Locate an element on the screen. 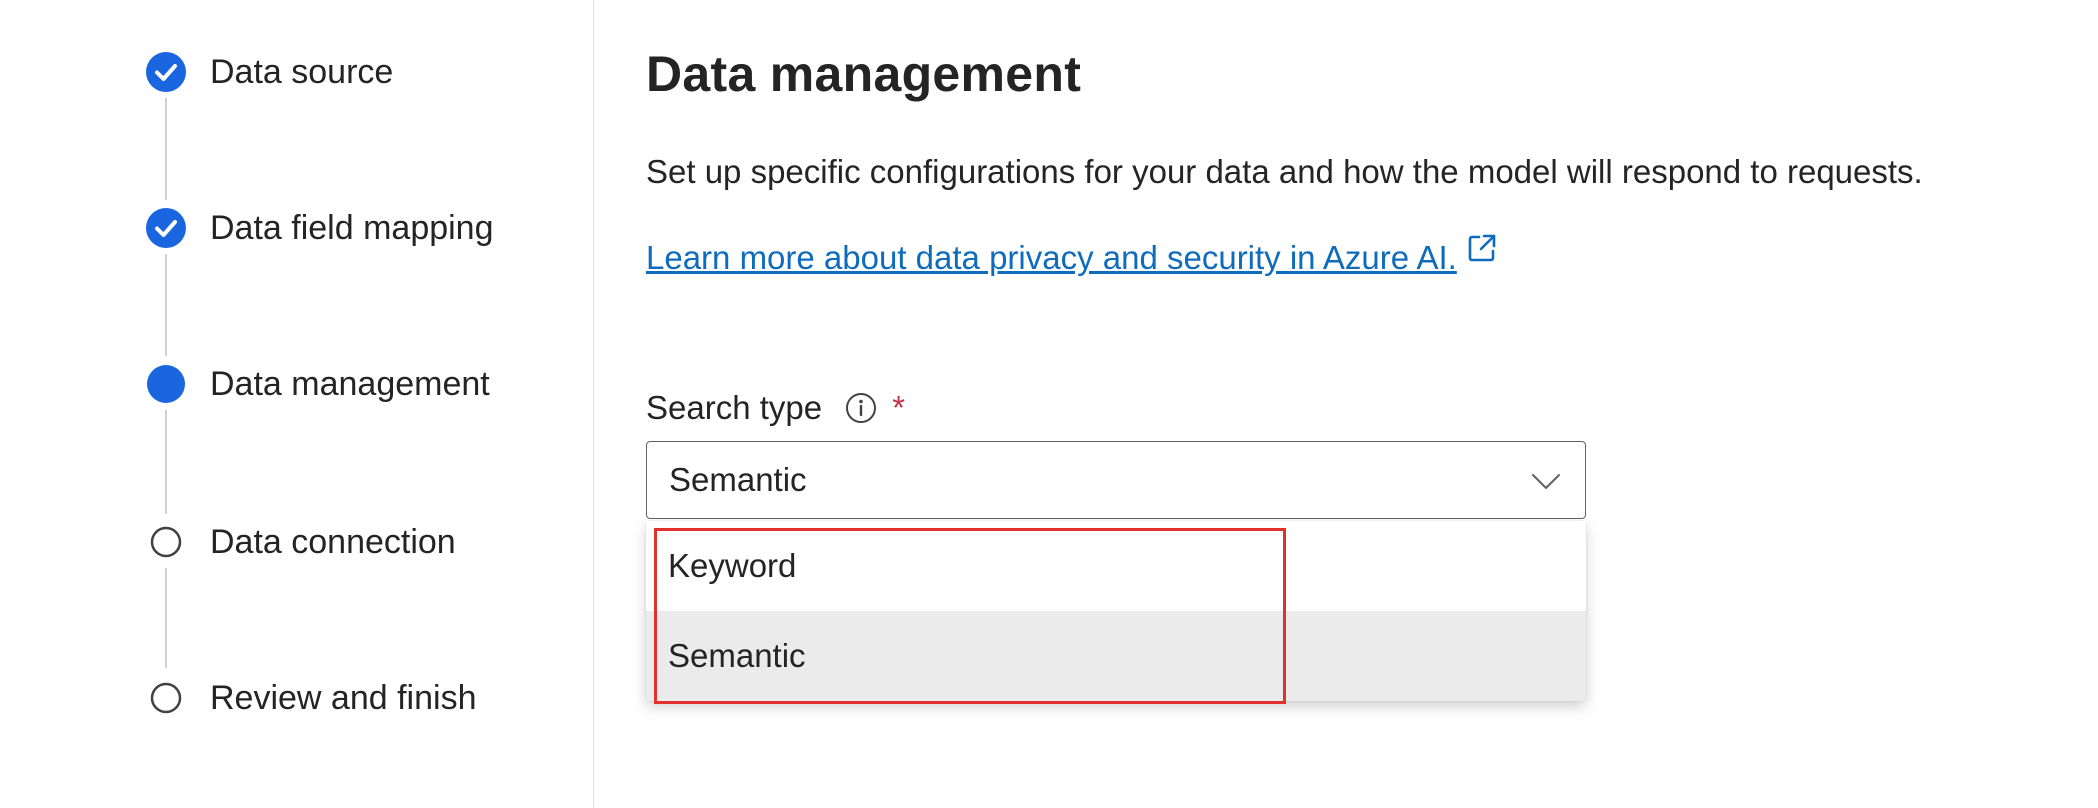  info-icon is located at coordinates (861, 408).